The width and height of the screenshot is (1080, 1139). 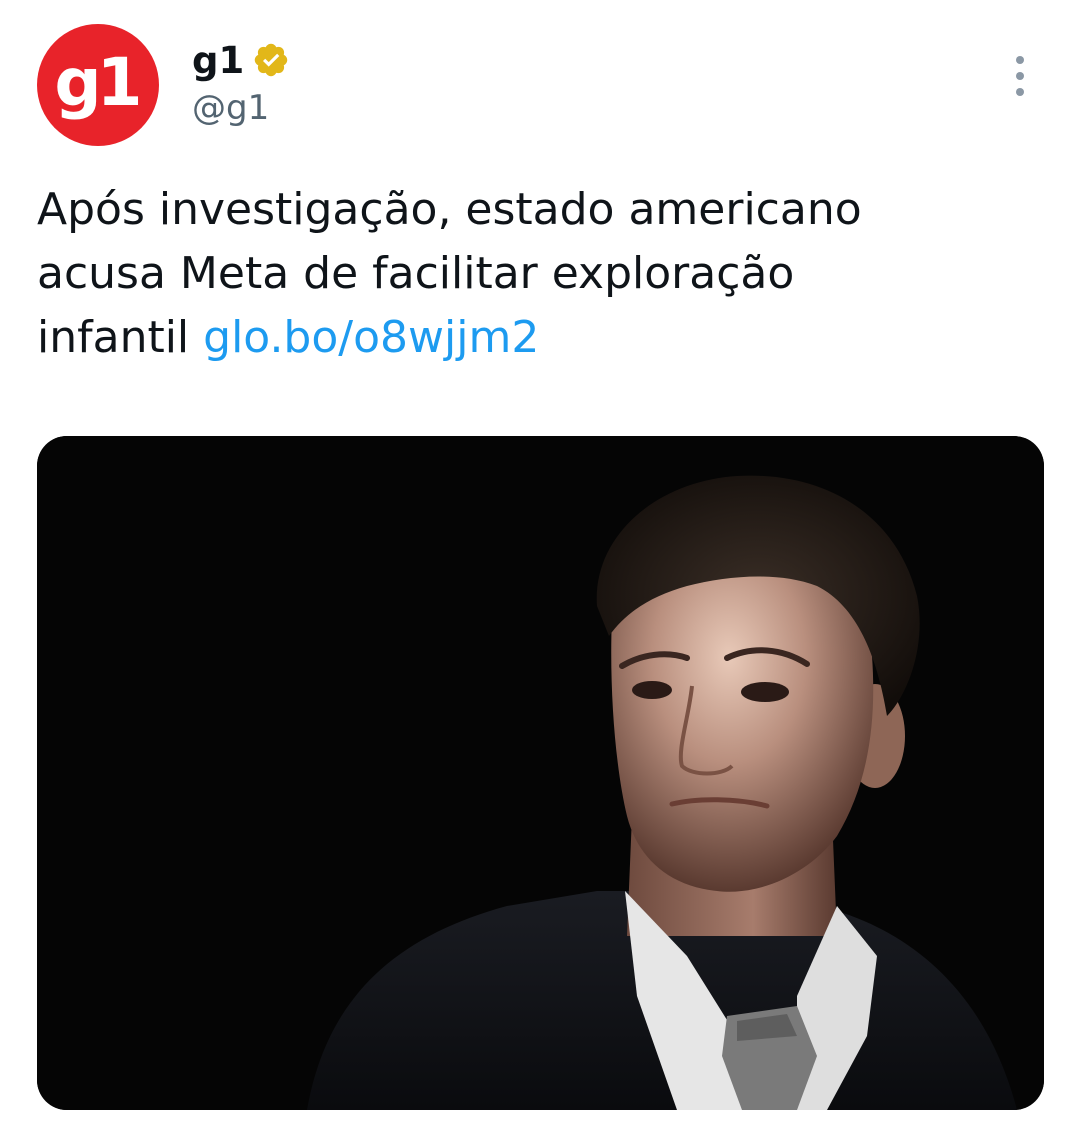 I want to click on tweet-text-line-2: acusa Meta de facilitar exploração, so click(x=416, y=273).